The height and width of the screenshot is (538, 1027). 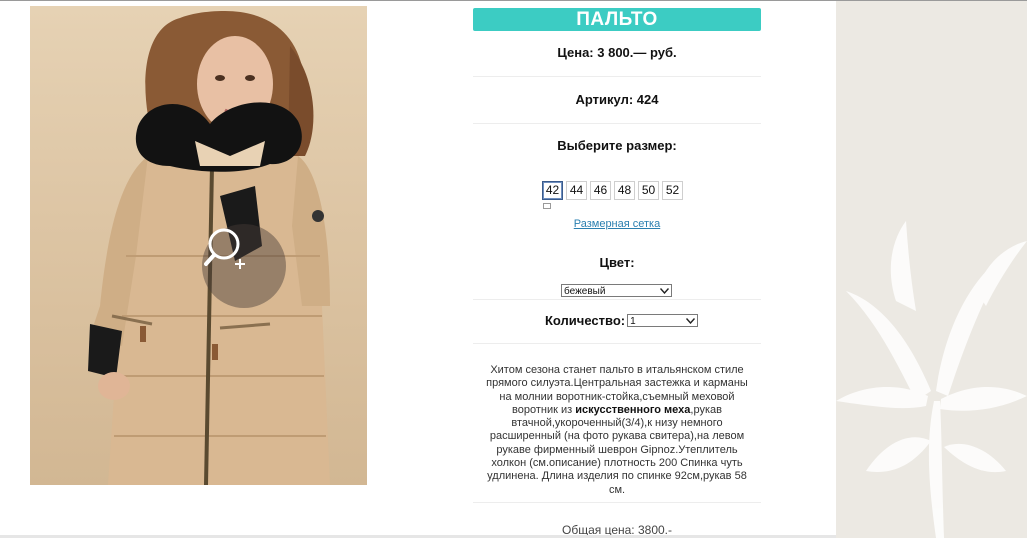 What do you see at coordinates (600, 190) in the screenshot?
I see `size-option: 46` at bounding box center [600, 190].